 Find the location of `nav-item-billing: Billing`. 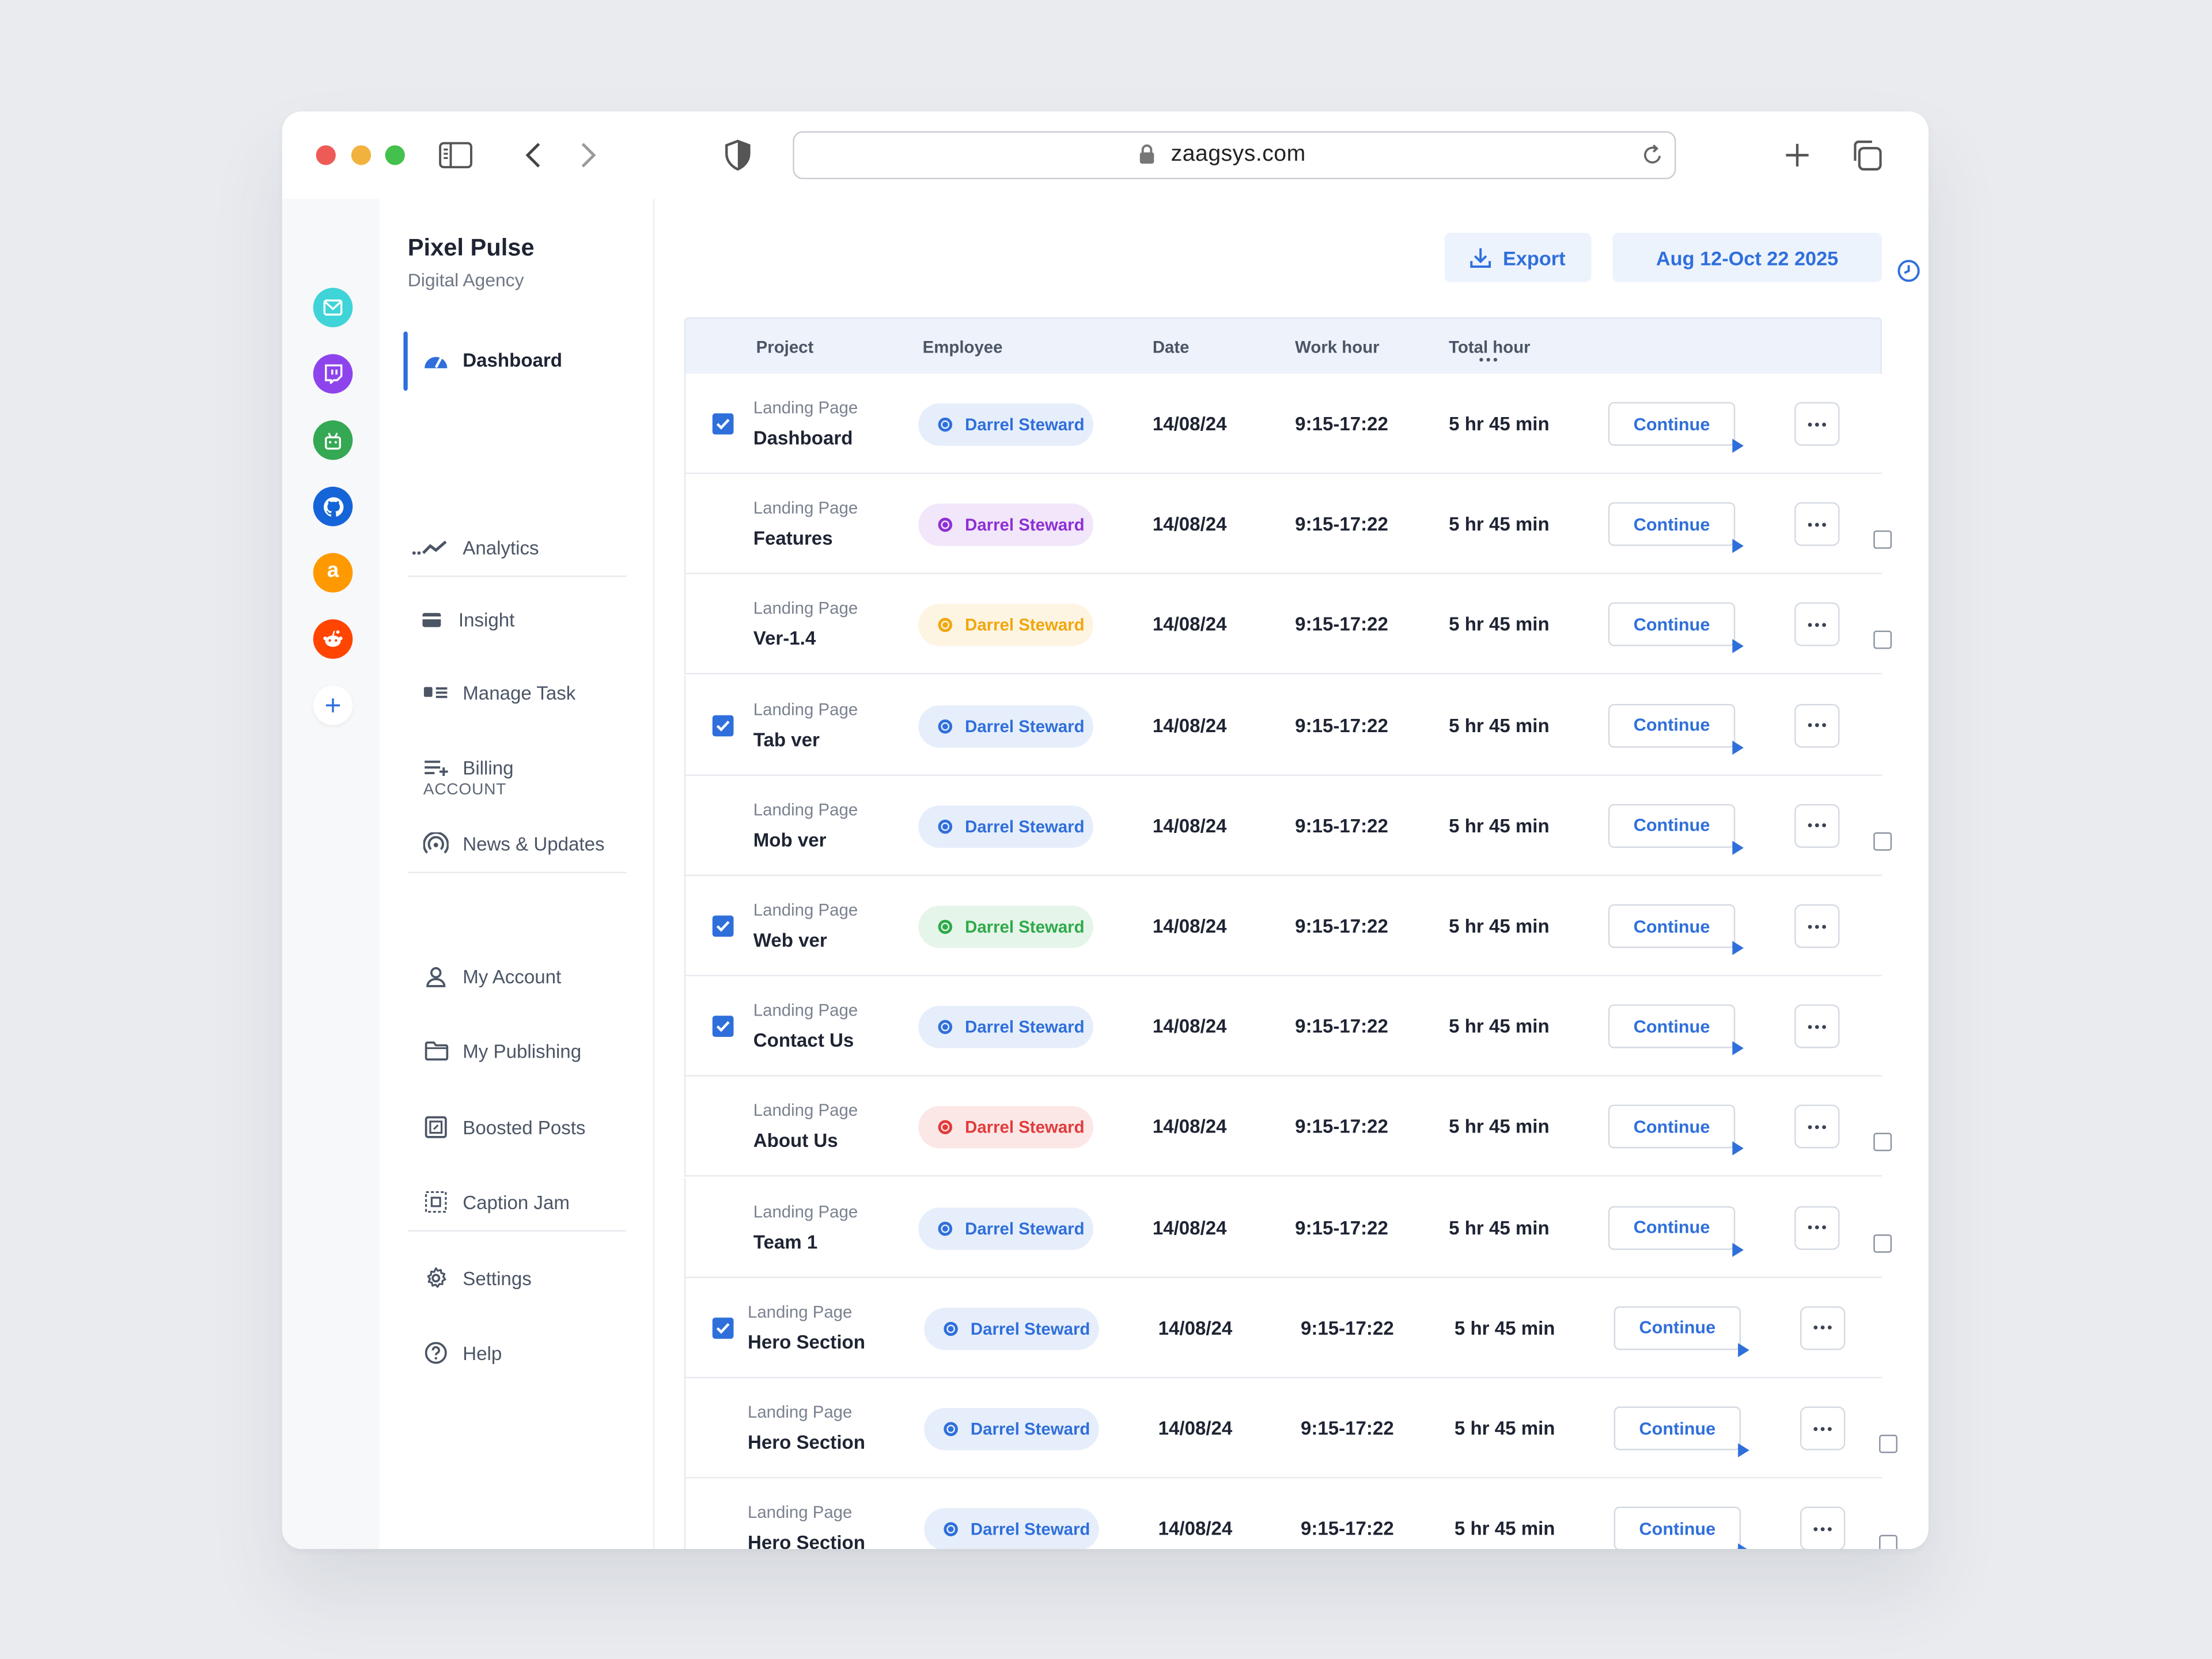

nav-item-billing: Billing is located at coordinates (468, 767).